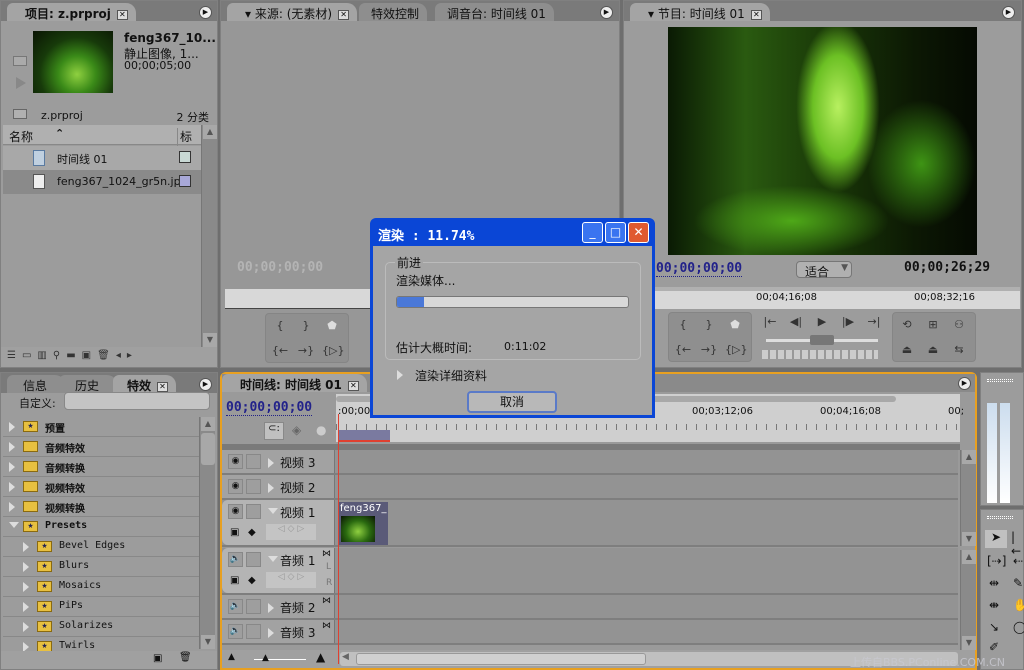 Image resolution: width=1024 pixels, height=670 pixels. I want to click on timeline-track: ◉ 视频 2, so click(590, 487).